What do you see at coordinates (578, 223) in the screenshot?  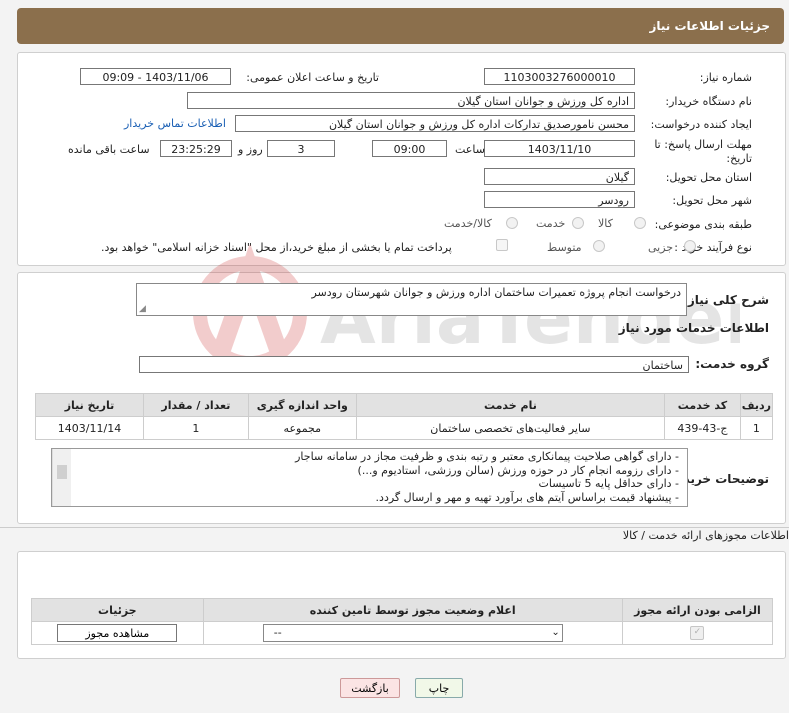 I see `category-service-radio` at bounding box center [578, 223].